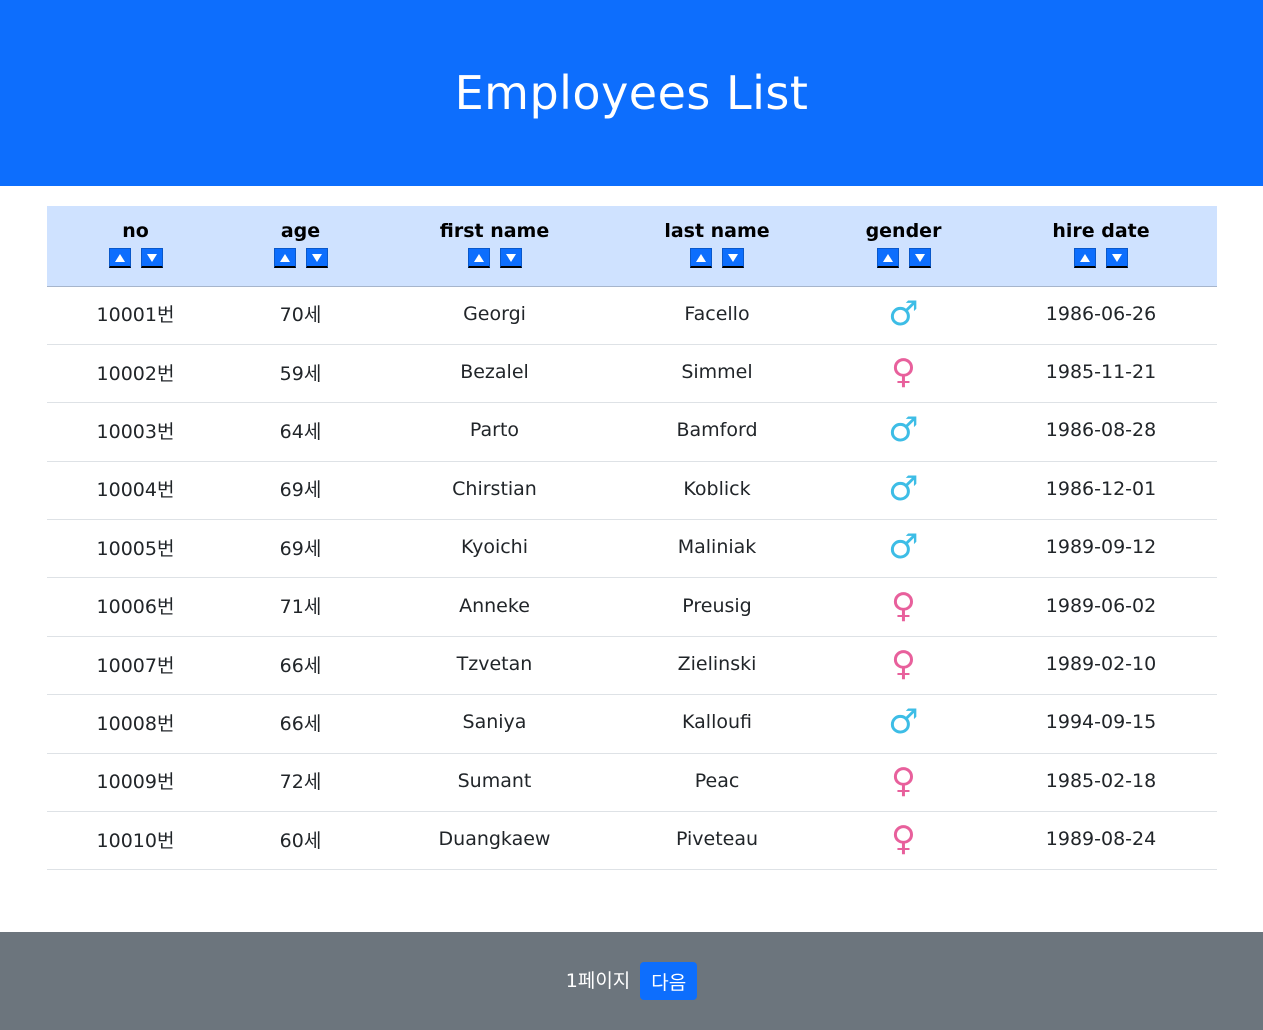 The height and width of the screenshot is (1030, 1263). I want to click on sort-desc-button-hire-date, so click(1117, 258).